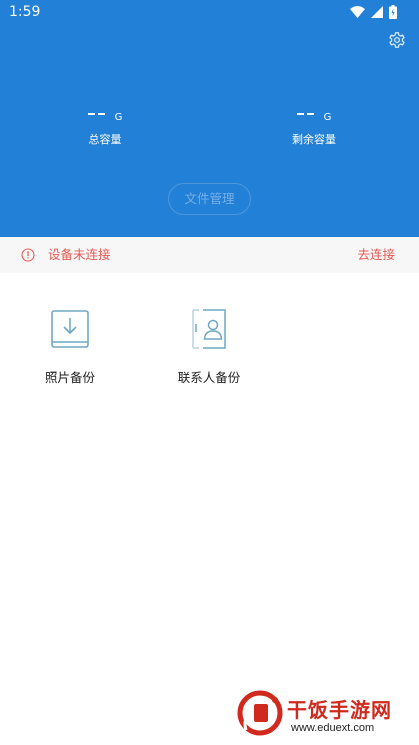  I want to click on site-watermark: 干饭手游网 www.eduext.com, so click(326, 715).